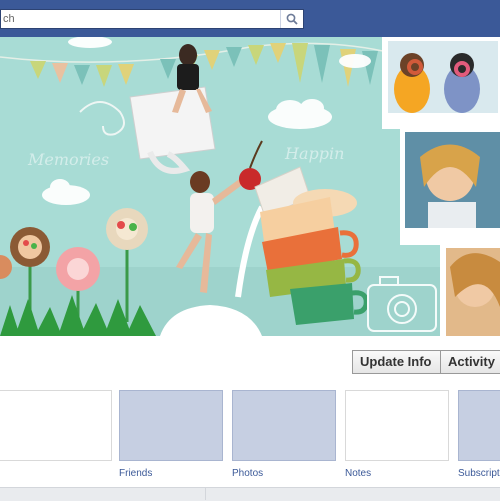 This screenshot has width=500, height=501. What do you see at coordinates (284, 425) in the screenshot?
I see `app-tile-photos` at bounding box center [284, 425].